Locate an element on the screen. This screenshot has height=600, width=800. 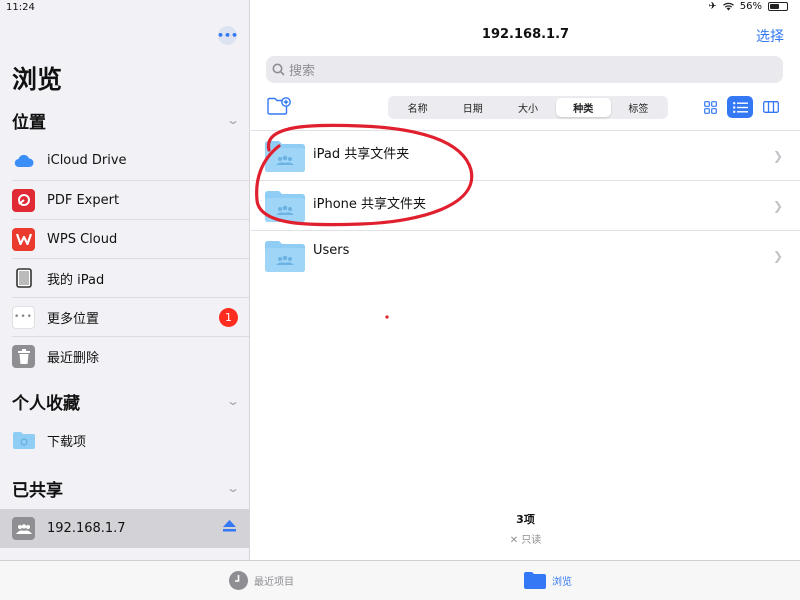
page-title: 192.168.1.7 is located at coordinates (525, 34).